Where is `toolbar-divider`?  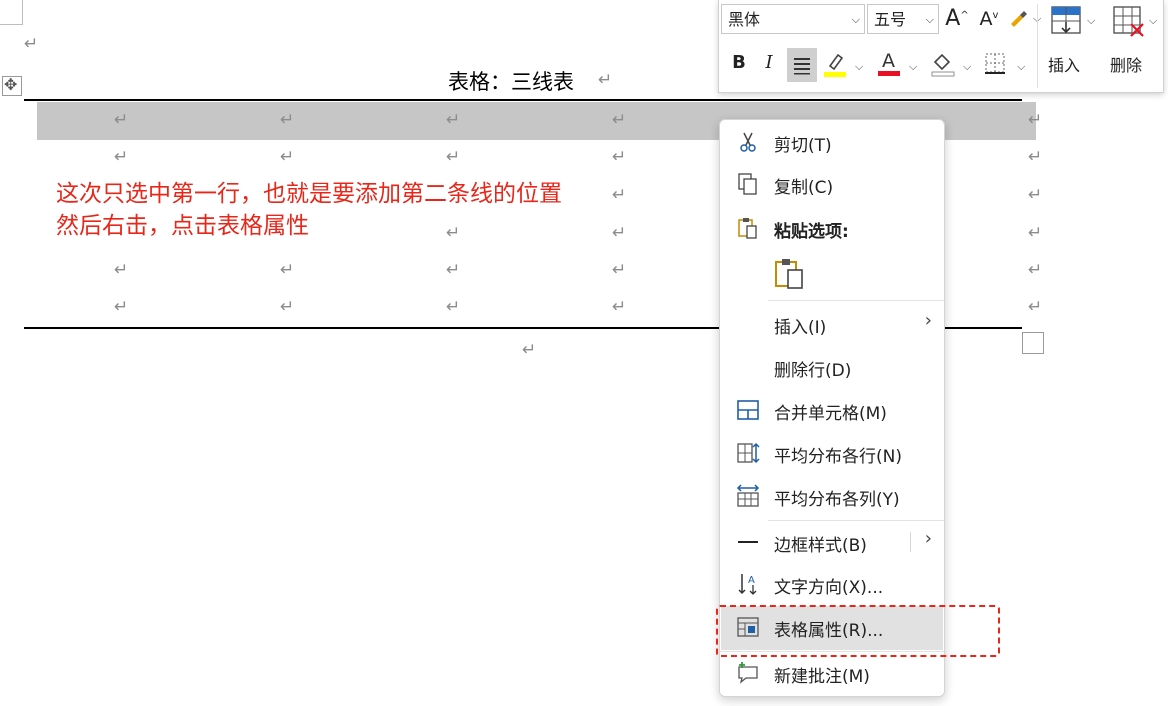 toolbar-divider is located at coordinates (1037, 46).